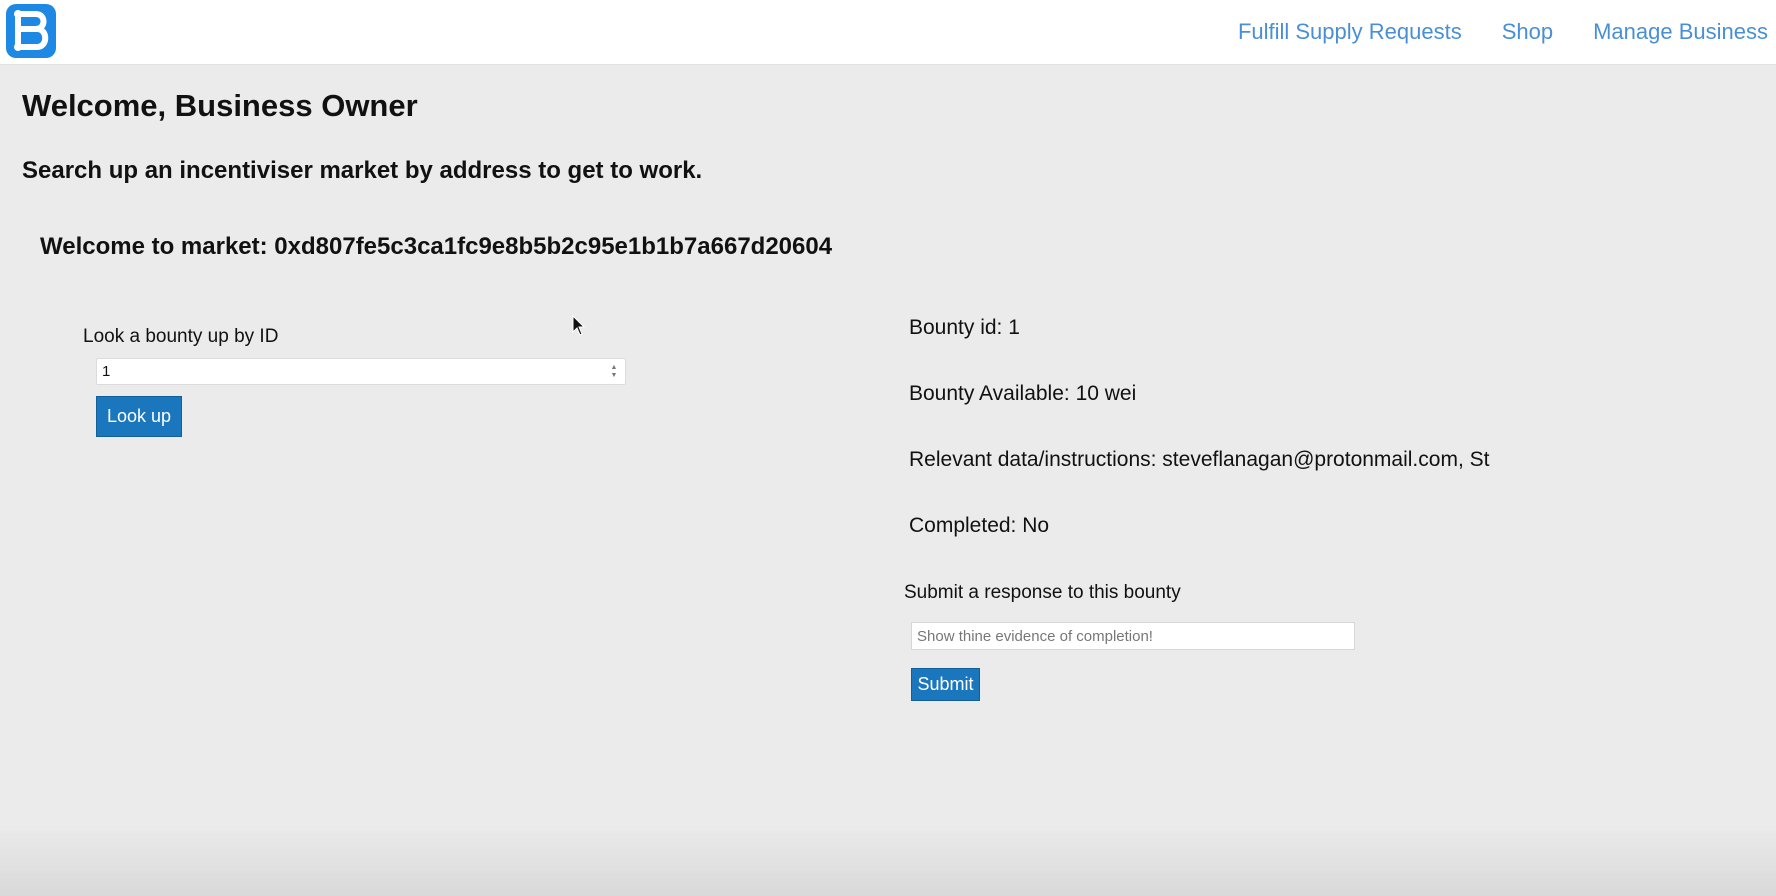 The height and width of the screenshot is (896, 1776). I want to click on response-label: Submit a response to this bounty, so click(1042, 592).